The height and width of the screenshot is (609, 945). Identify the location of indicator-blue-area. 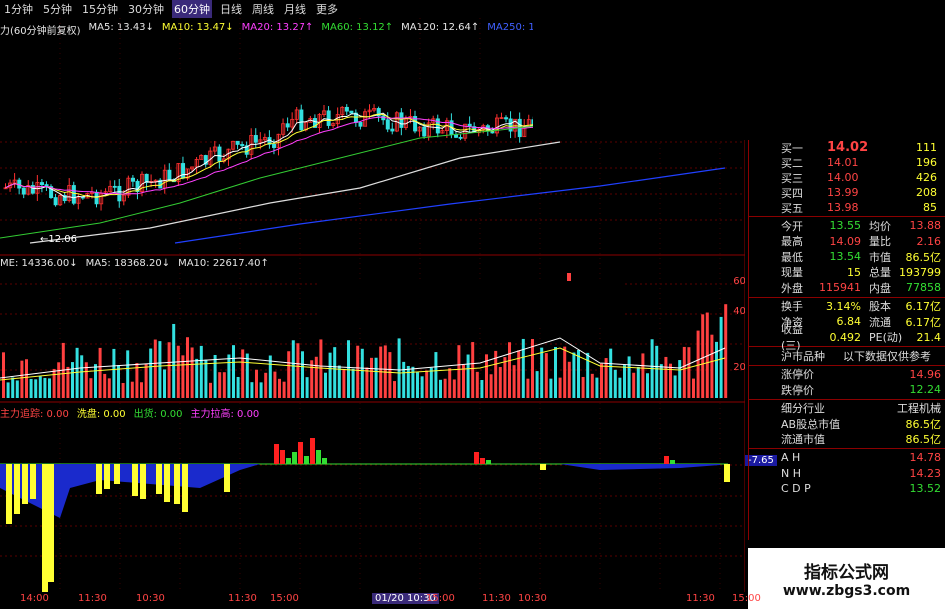
(640, 467).